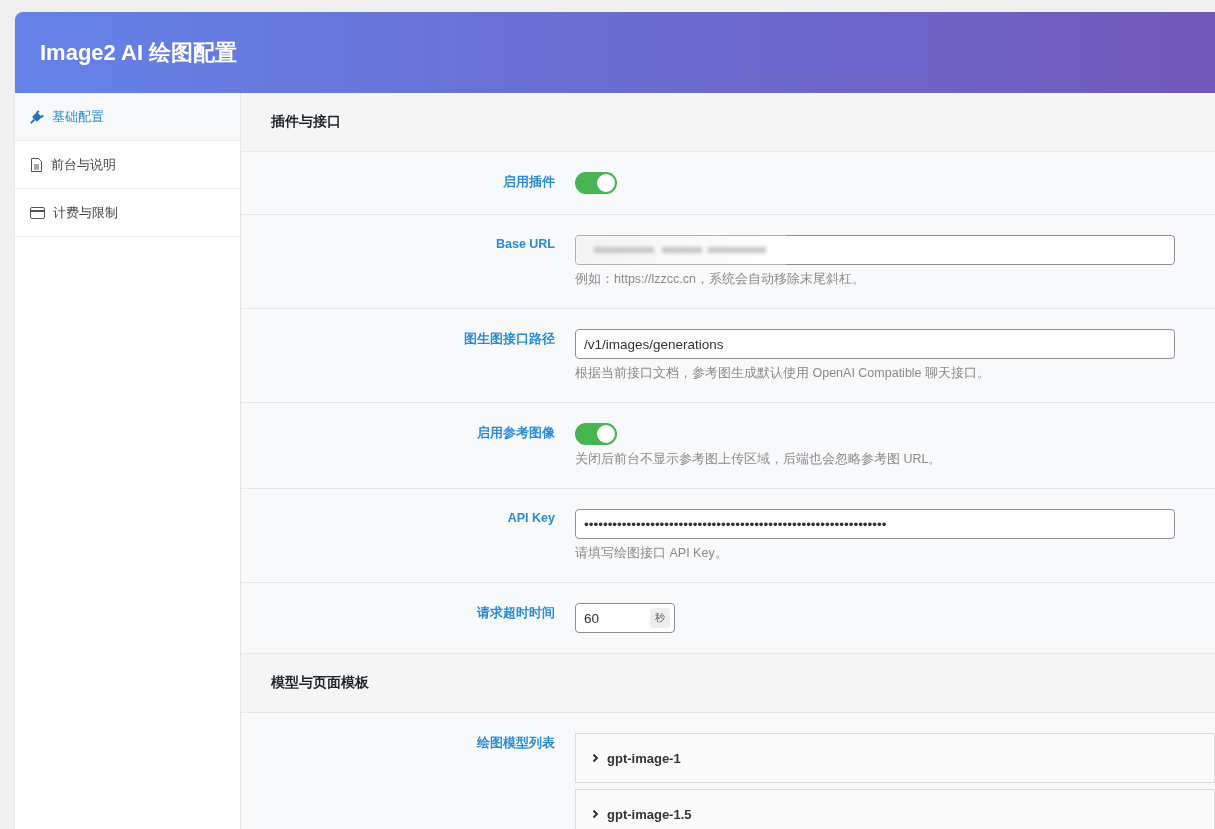 Image resolution: width=1215 pixels, height=829 pixels. I want to click on help-text: 根据当前接口文档，参考图生成默认使用 OpenAI Compatible 聊天接口。, so click(783, 373).